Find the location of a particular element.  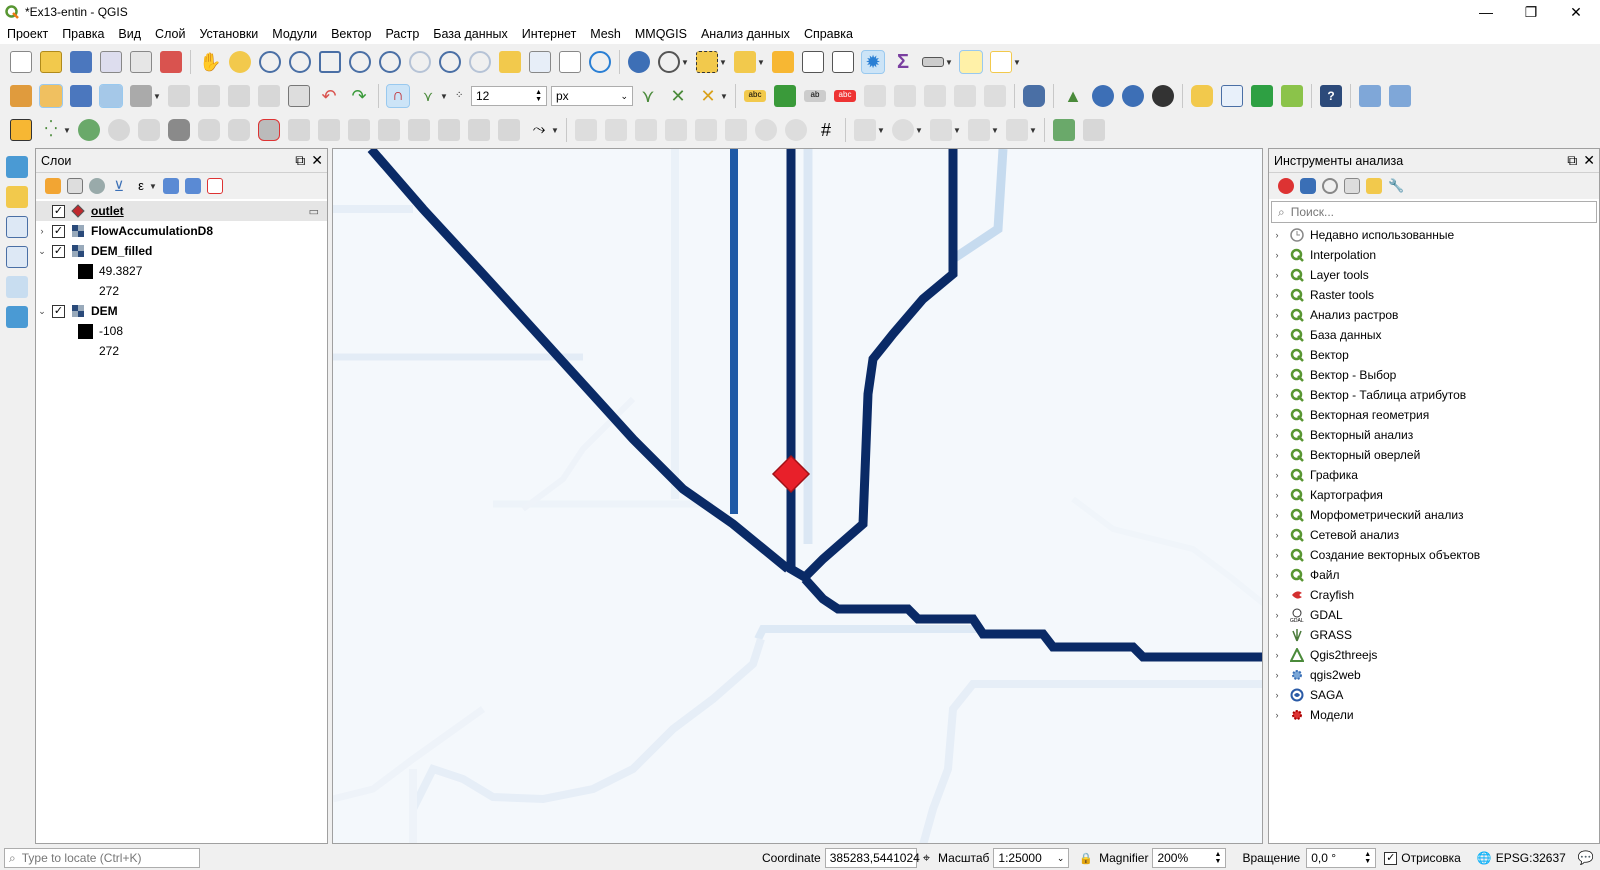

qgis2threejs-icon: ▲ is located at coordinates (1073, 96).